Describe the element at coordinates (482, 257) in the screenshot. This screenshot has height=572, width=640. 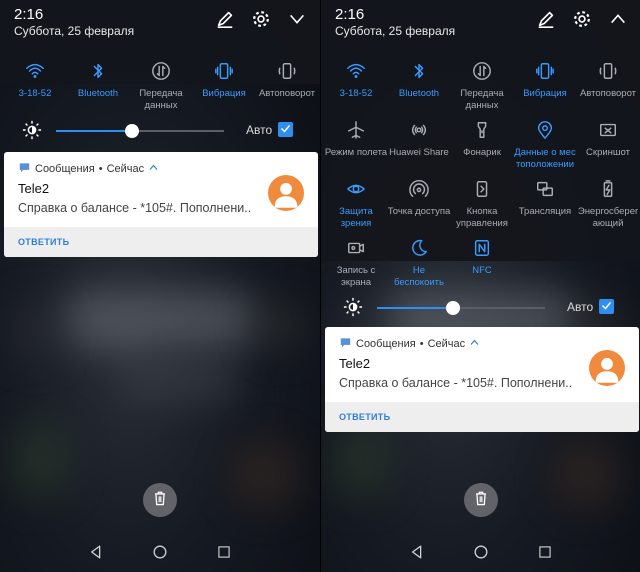
I see `tile-nfc: NFC` at that location.